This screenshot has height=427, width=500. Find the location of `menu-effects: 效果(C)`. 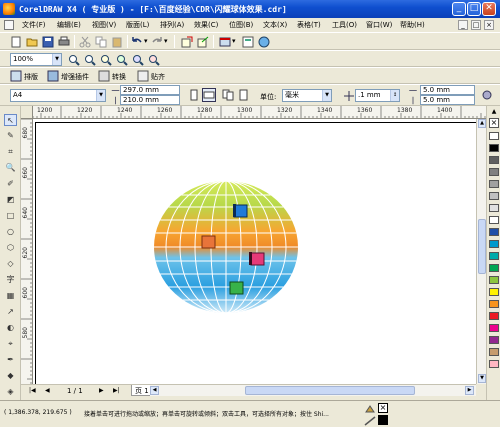

menu-effects: 效果(C) is located at coordinates (206, 25).